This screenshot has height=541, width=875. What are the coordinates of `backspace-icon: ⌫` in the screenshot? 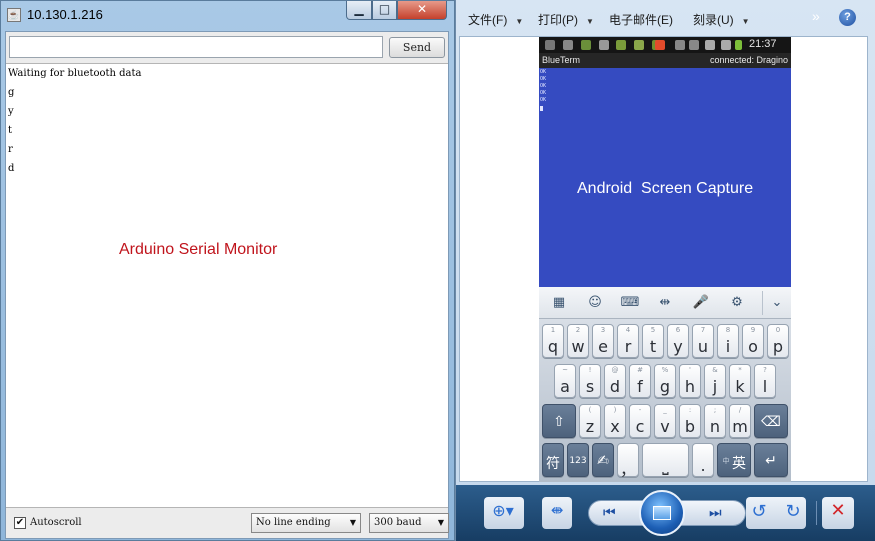 It's located at (771, 422).